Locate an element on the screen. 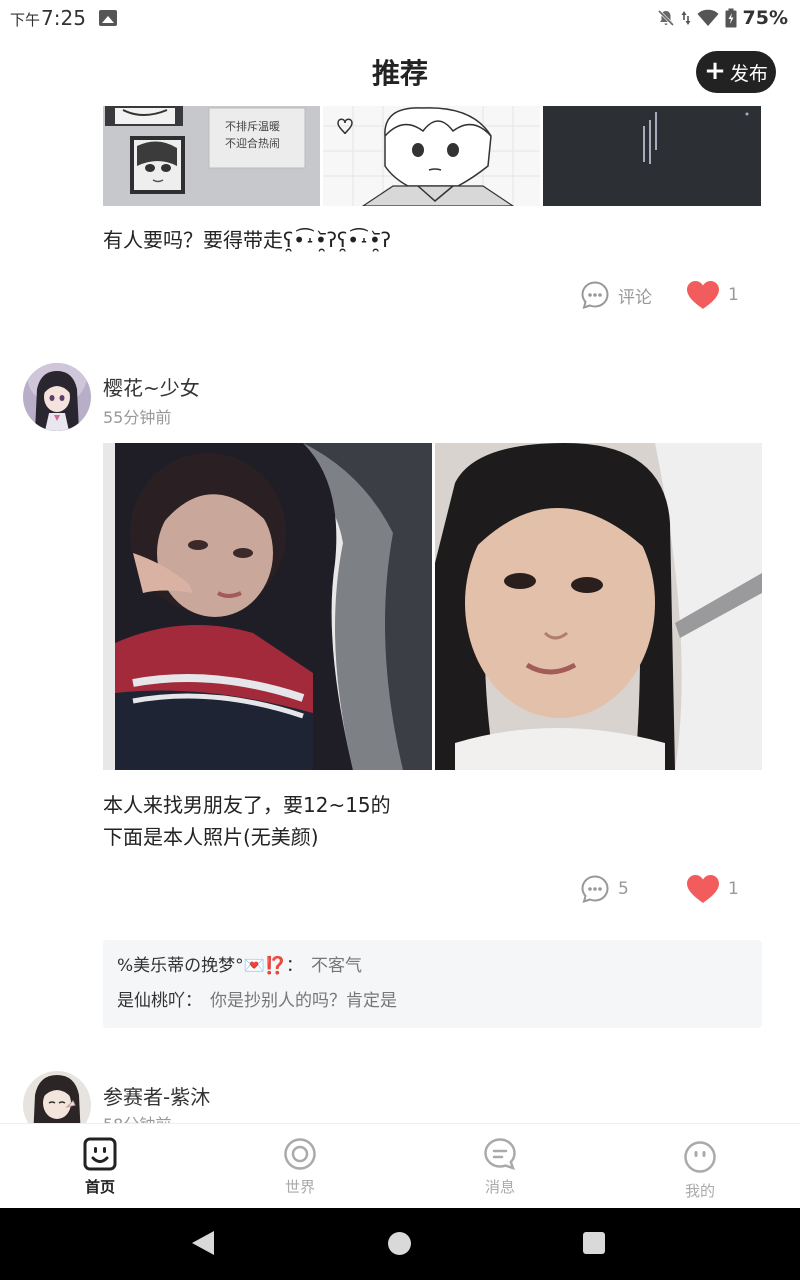  status-bar: 下午7:25 75% is located at coordinates (400, 18).